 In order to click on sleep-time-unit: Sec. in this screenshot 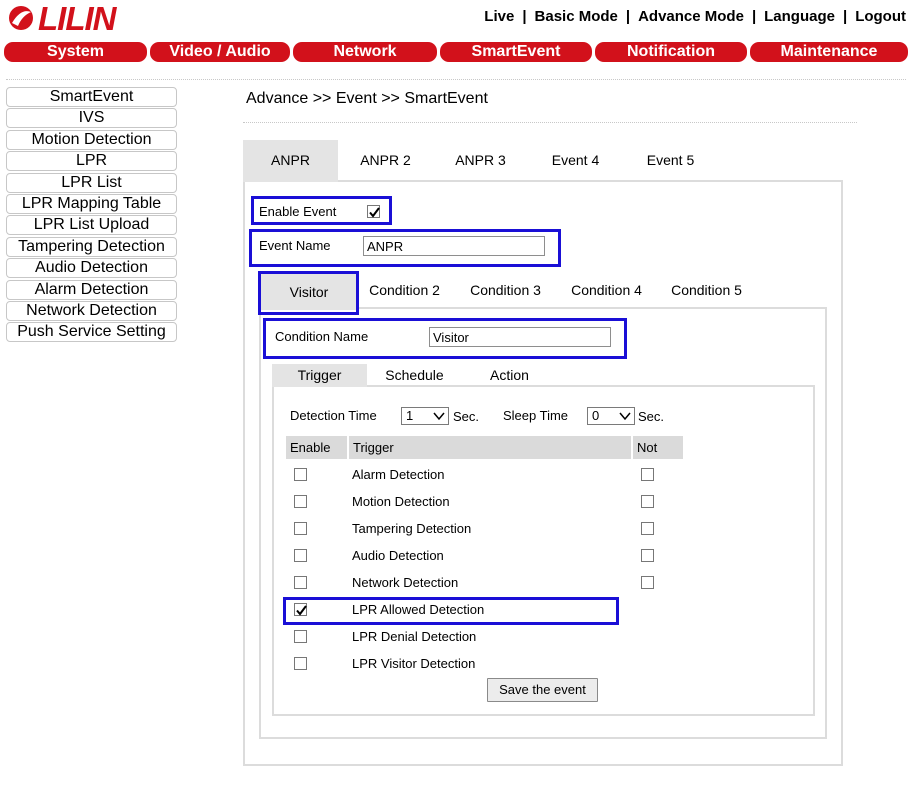, I will do `click(651, 416)`.